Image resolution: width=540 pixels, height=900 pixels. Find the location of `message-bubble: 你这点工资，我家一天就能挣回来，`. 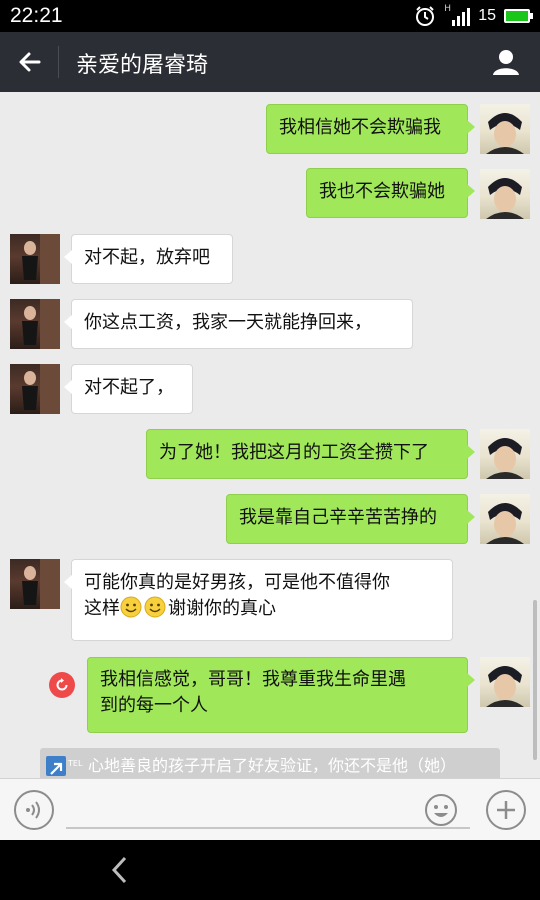

message-bubble: 你这点工资，我家一天就能挣回来， is located at coordinates (238, 324).